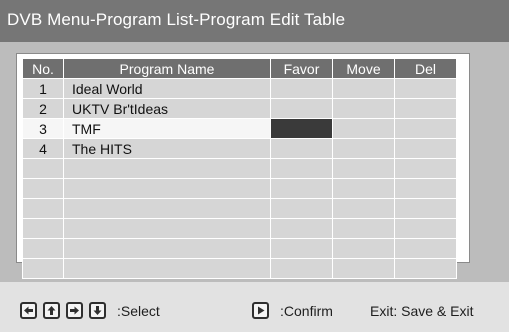 Image resolution: width=509 pixels, height=332 pixels. Describe the element at coordinates (363, 68) in the screenshot. I see `column-header-move: Move` at that location.